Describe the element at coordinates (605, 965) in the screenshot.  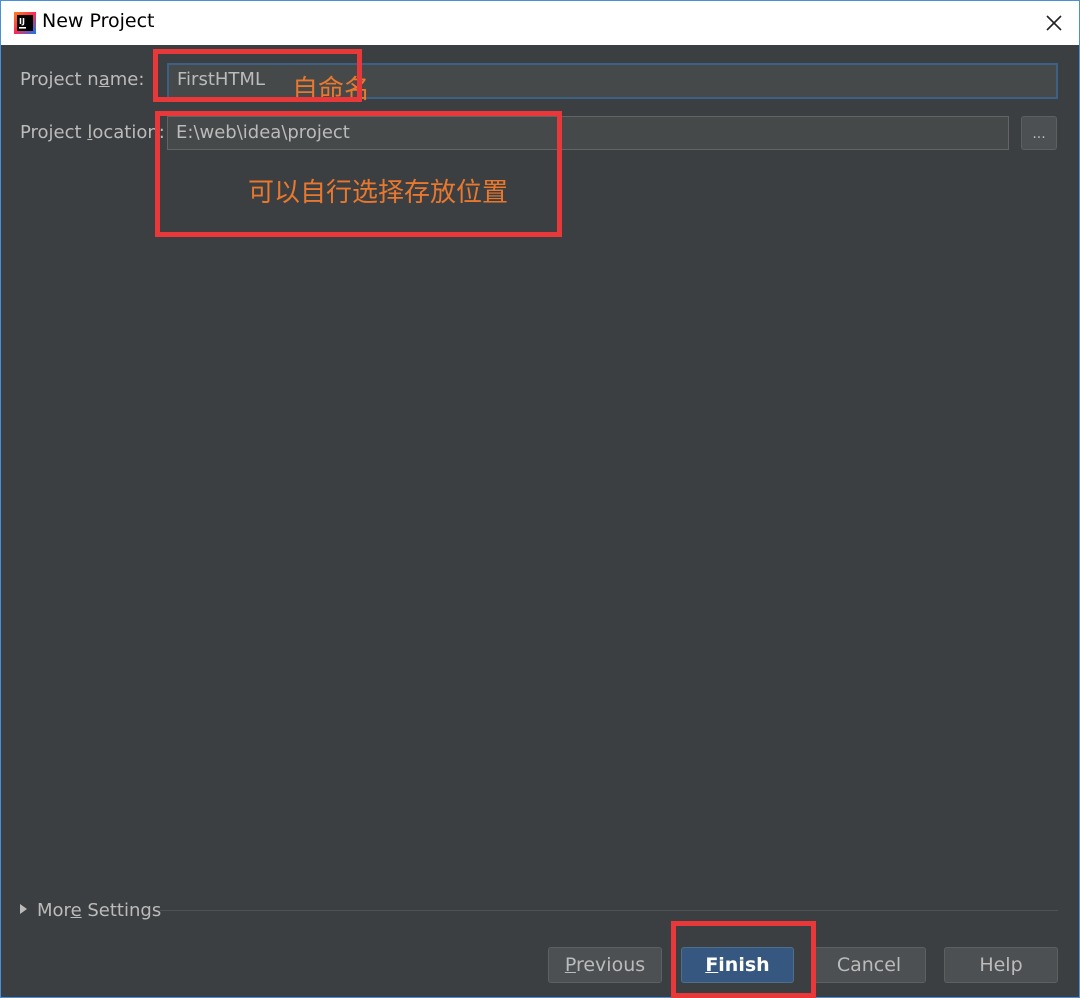
I see `previous-button: Previous` at that location.